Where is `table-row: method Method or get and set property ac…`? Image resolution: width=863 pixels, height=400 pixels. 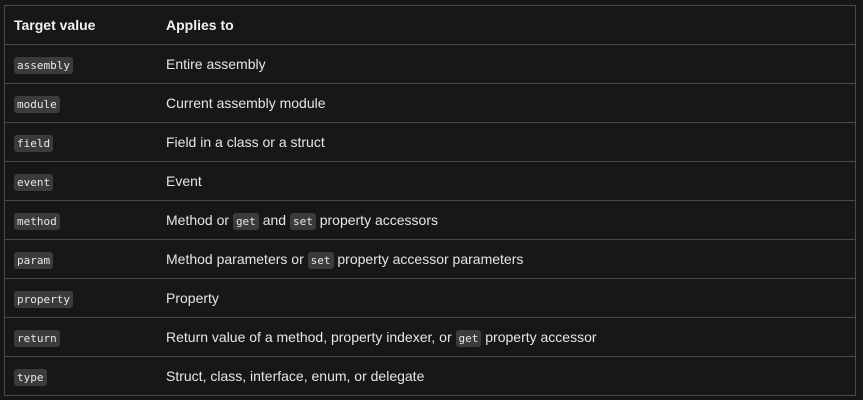 table-row: method Method or get and set property ac… is located at coordinates (430, 219).